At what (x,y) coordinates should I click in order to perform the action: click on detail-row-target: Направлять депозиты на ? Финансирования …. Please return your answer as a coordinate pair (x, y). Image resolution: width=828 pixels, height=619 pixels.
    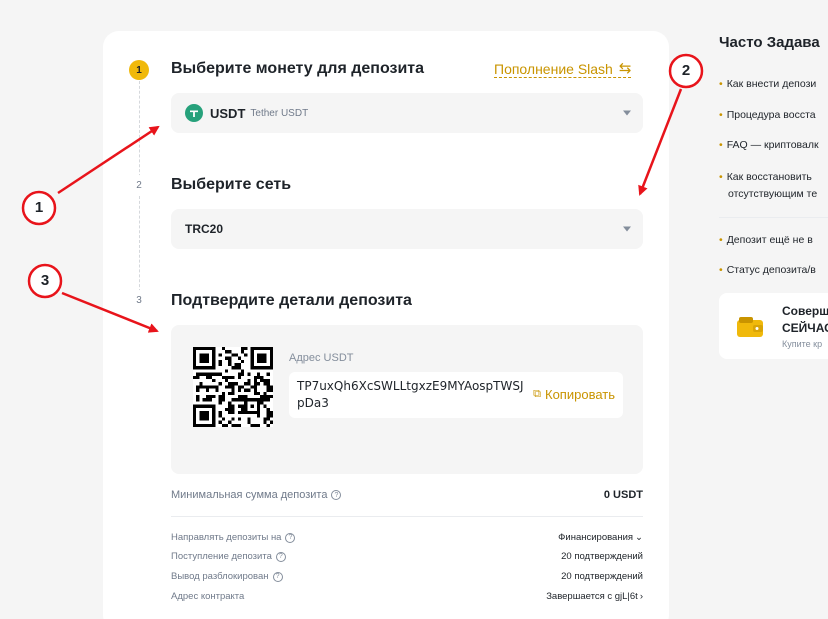
    Looking at the image, I should click on (407, 537).